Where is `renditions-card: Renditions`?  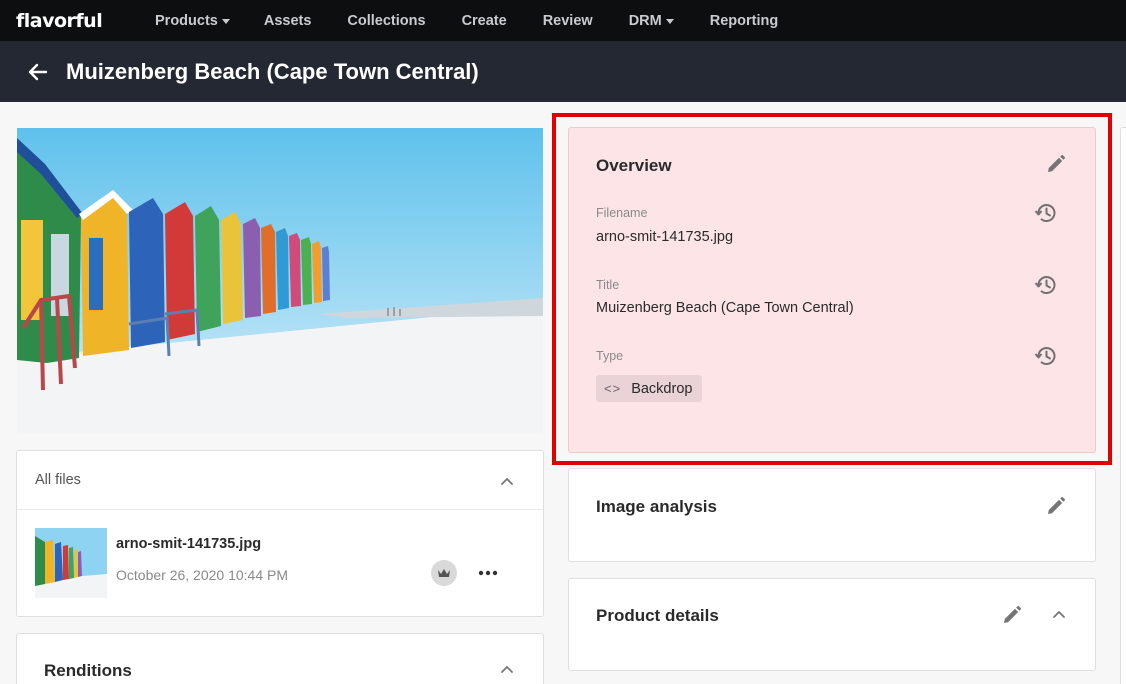
renditions-card: Renditions is located at coordinates (280, 658).